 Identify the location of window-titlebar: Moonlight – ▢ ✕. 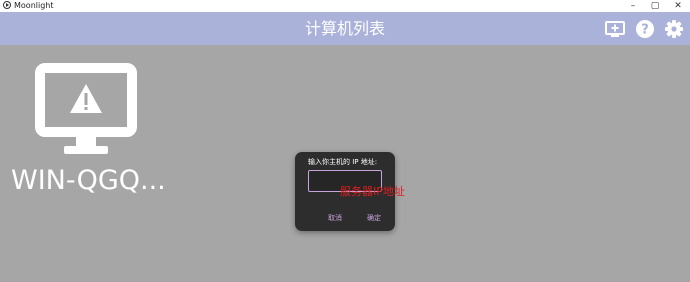
(345, 6).